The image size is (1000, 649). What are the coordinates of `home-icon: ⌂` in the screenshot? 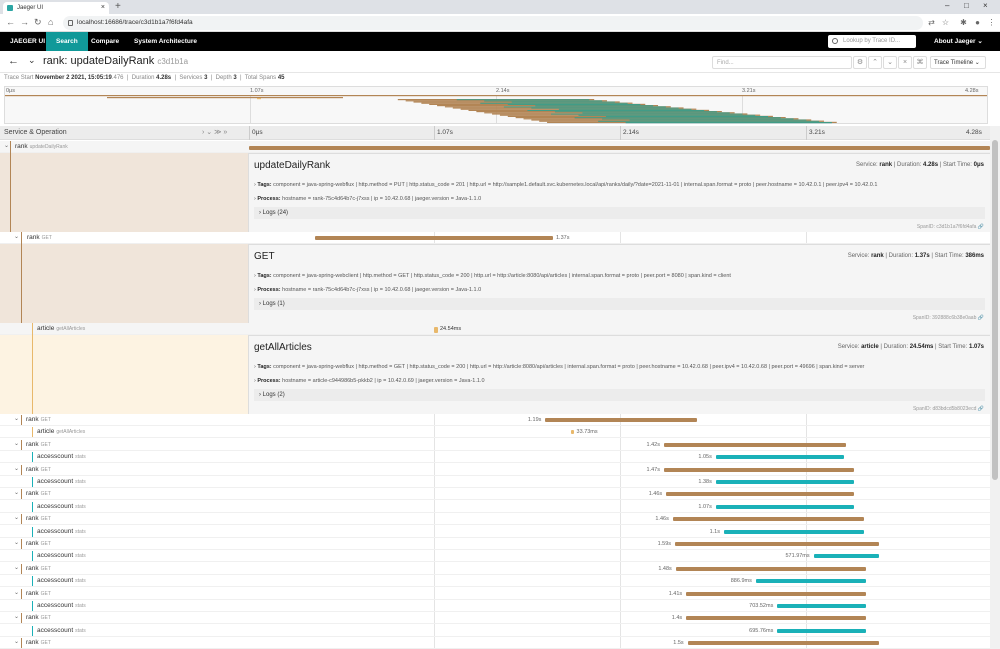 It's located at (50, 22).